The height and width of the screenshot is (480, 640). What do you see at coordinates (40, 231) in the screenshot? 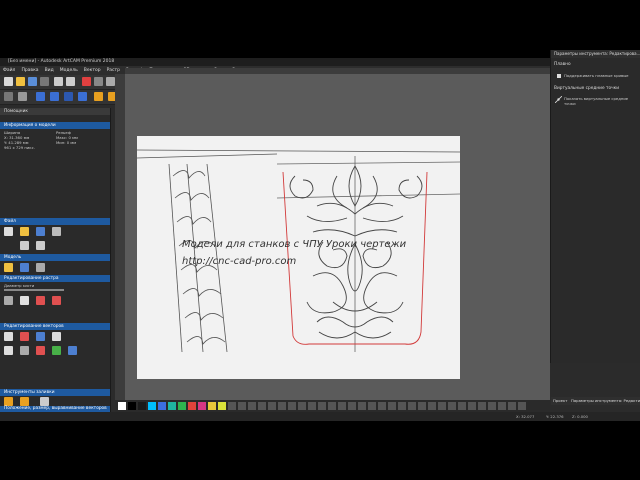
I see `save-model-icon` at bounding box center [40, 231].